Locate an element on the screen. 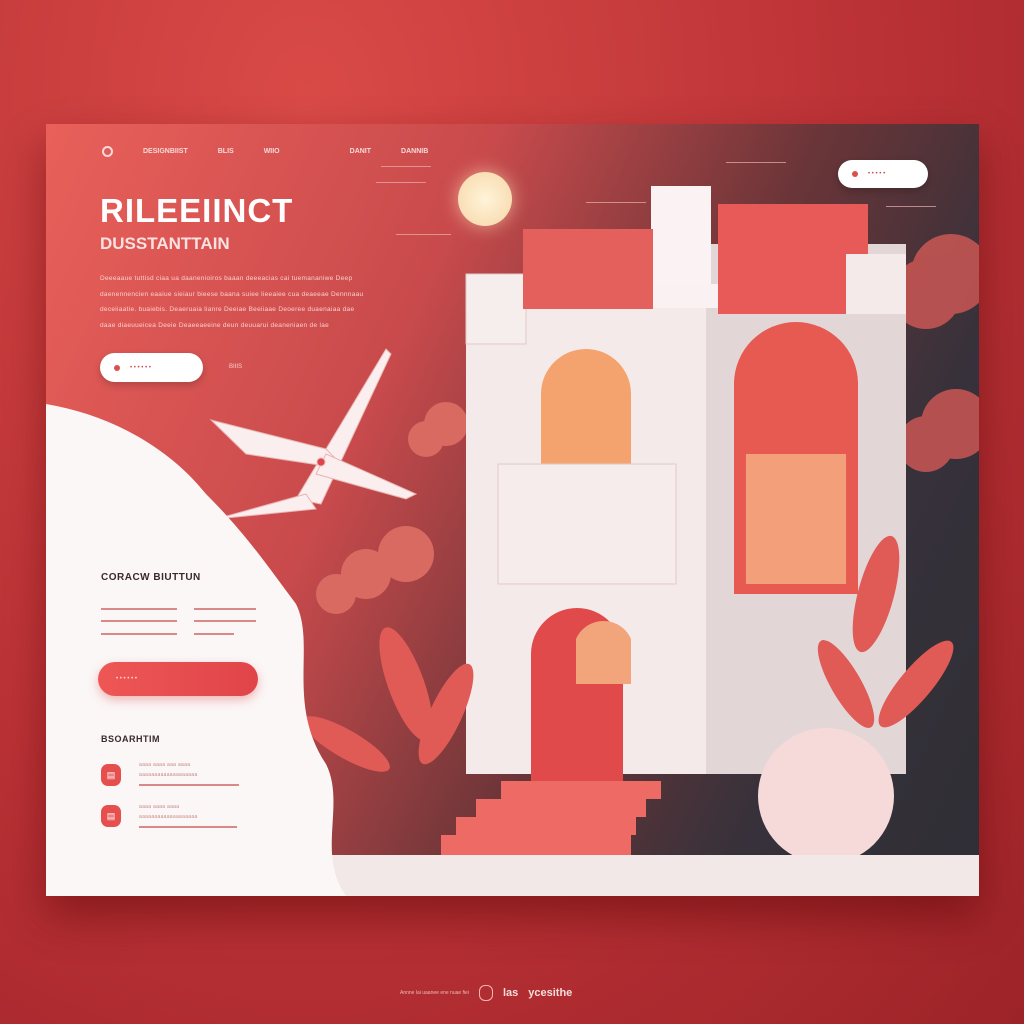 This screenshot has width=1024, height=1024. item-line1: aaaa aaaa aaa aaaa is located at coordinates (165, 765).